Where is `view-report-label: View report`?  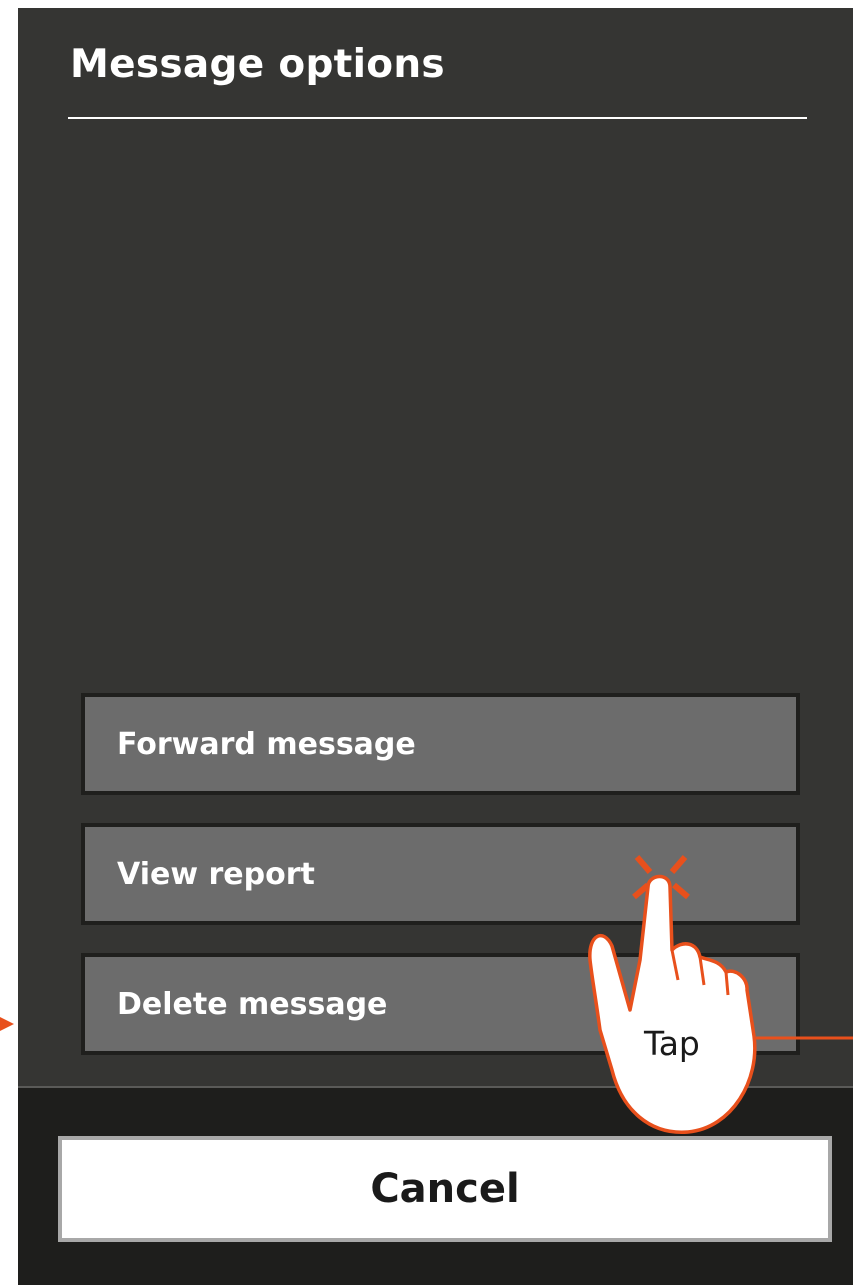 view-report-label: View report is located at coordinates (216, 874).